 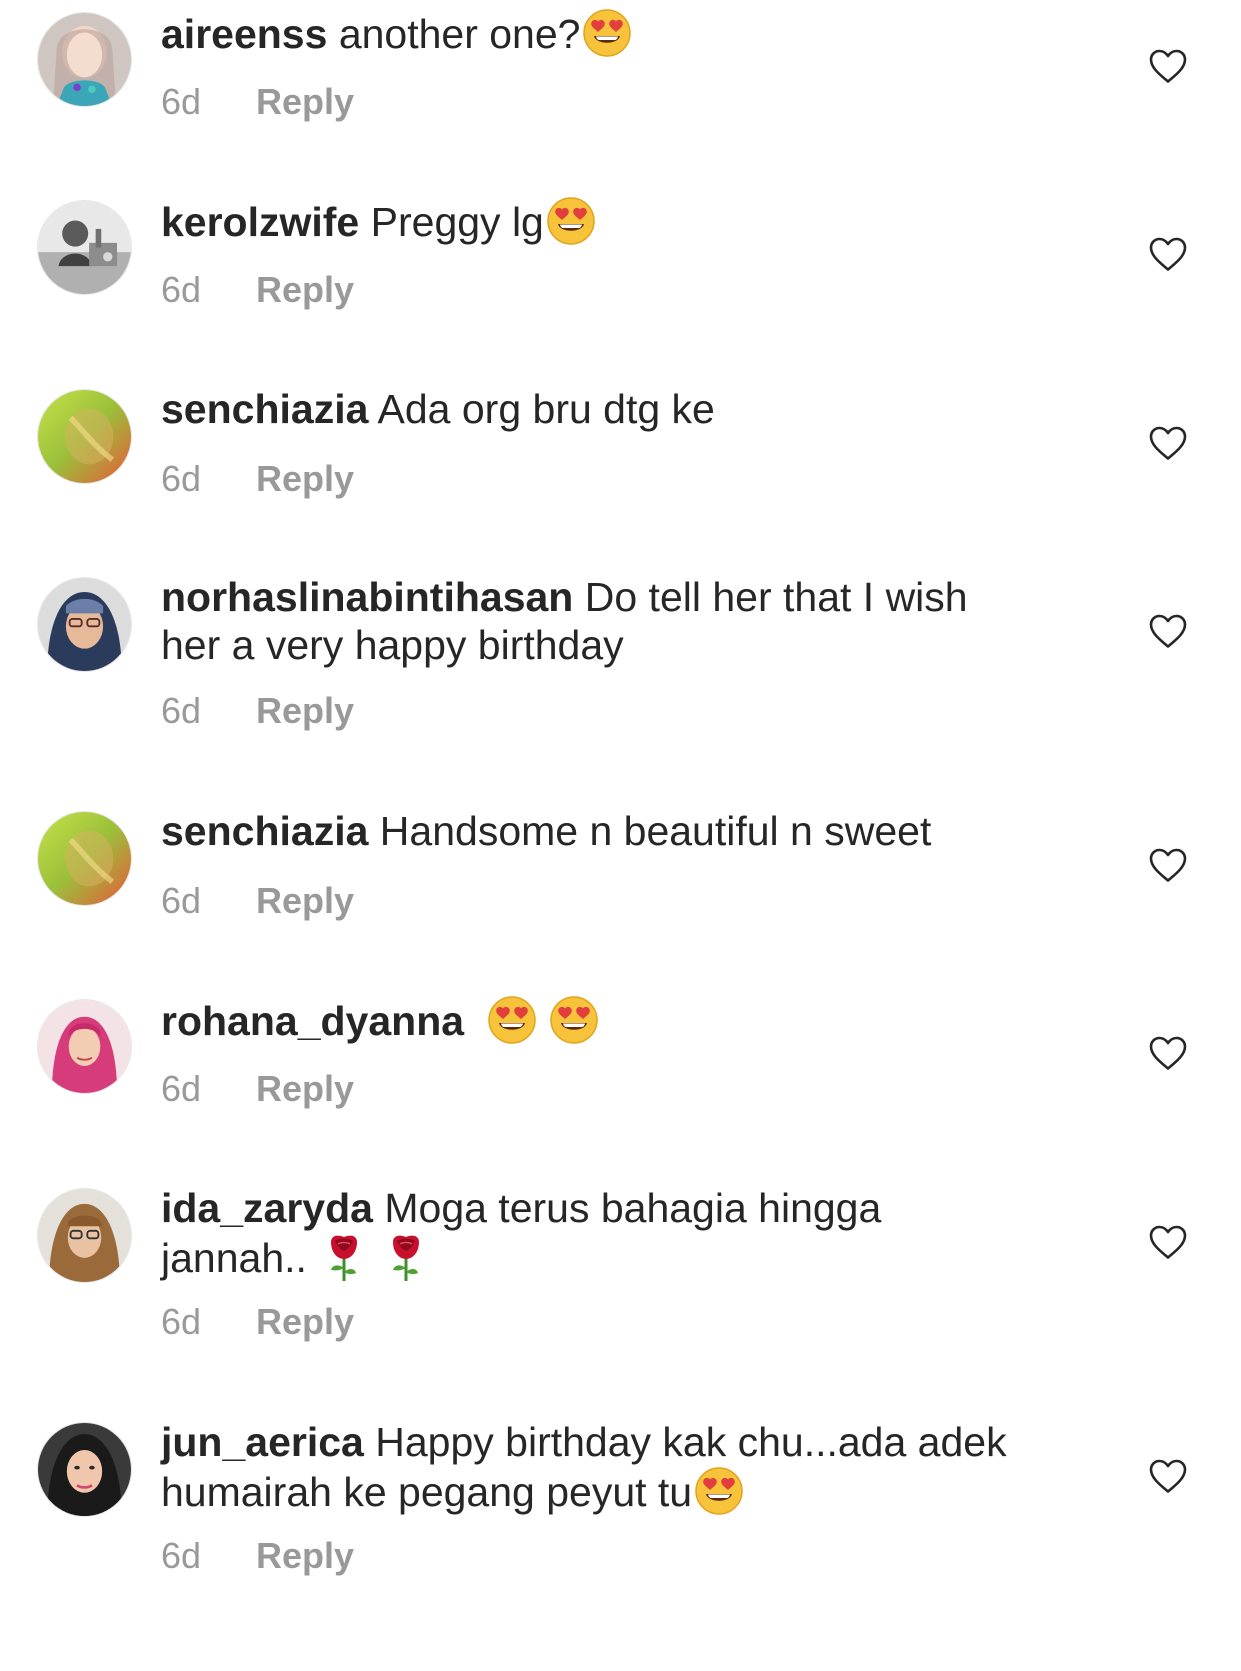 I want to click on comment-body: Ada org bru dtg ke, so click(x=546, y=409).